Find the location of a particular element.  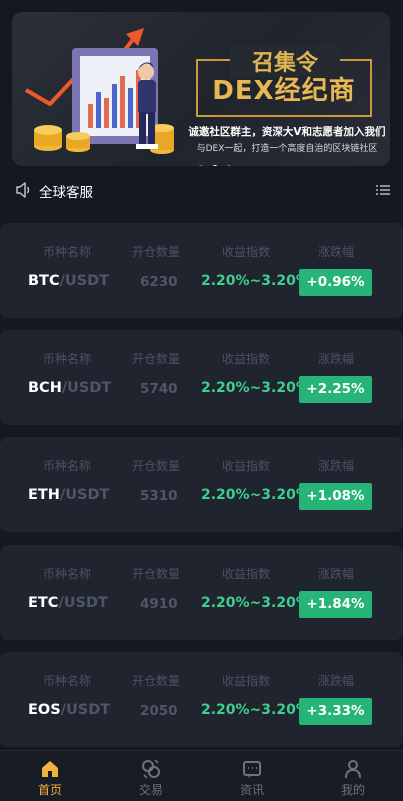

base-symbol: BCH is located at coordinates (45, 388).